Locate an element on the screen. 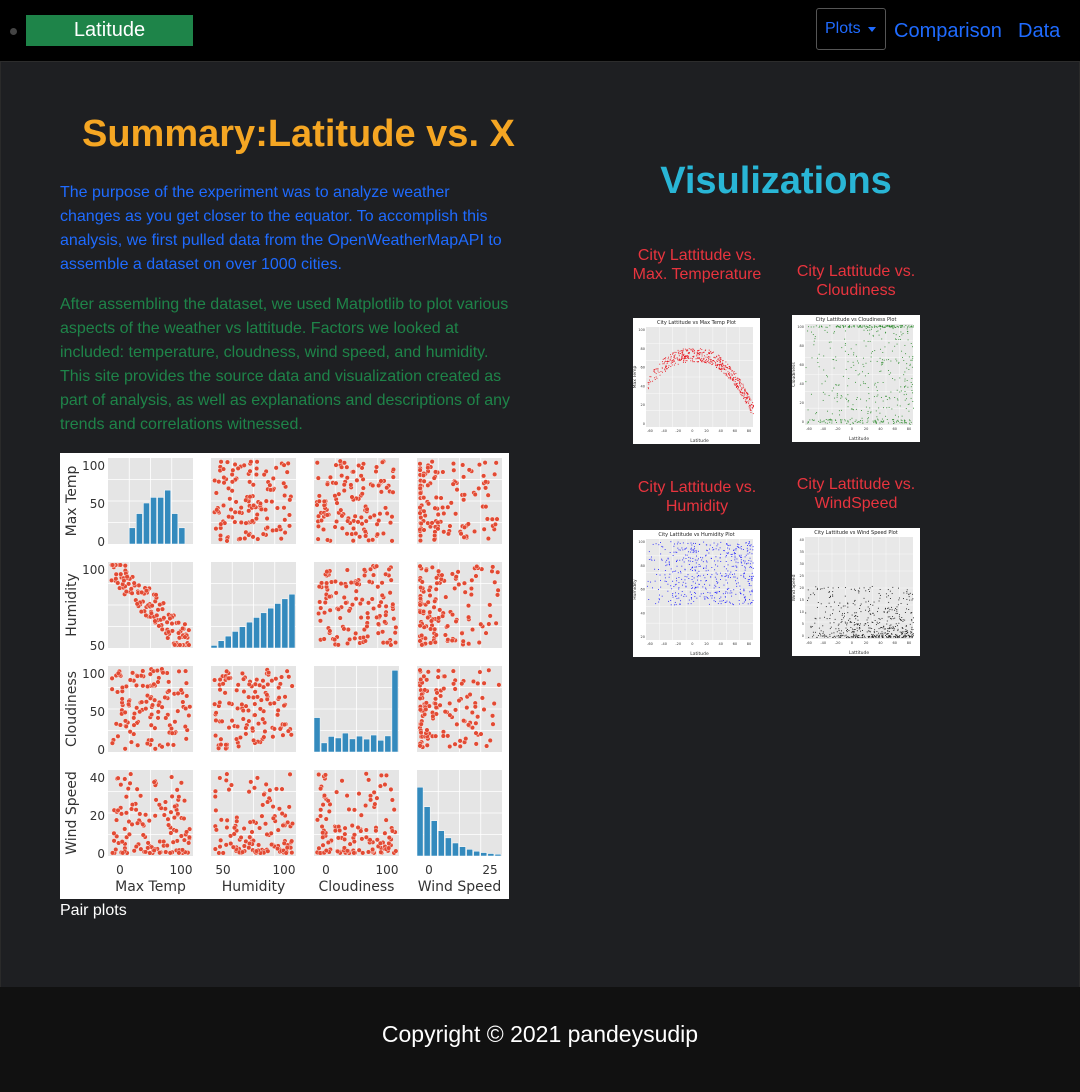  histogram-bar is located at coordinates (441, 843).